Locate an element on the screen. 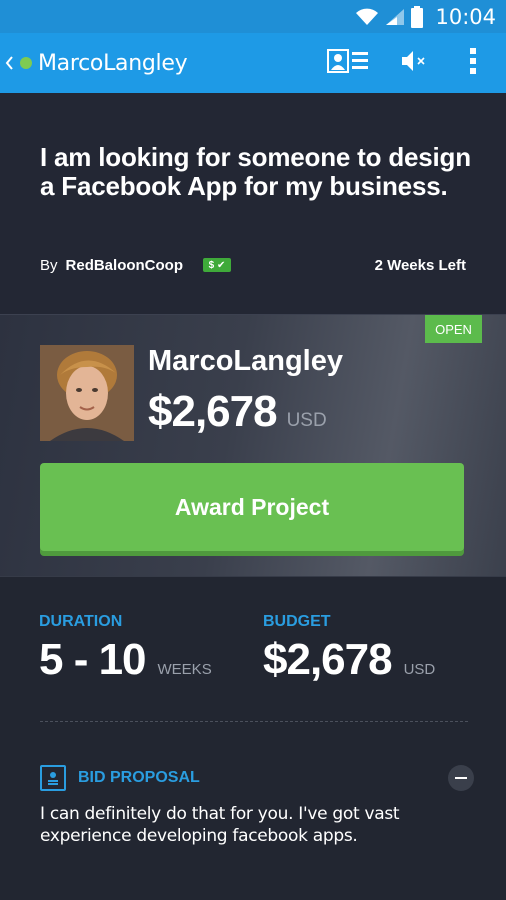 This screenshot has width=506, height=900. online-status-dot is located at coordinates (26, 63).